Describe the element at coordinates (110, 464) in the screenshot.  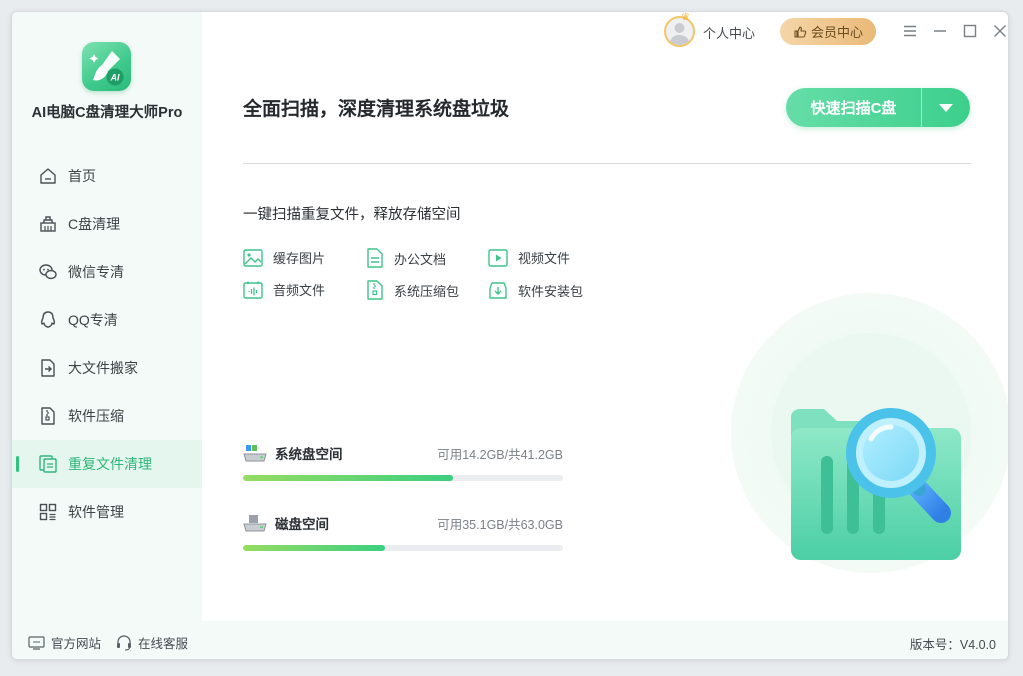
I see `sidebar-item-label: 重复文件清理` at that location.